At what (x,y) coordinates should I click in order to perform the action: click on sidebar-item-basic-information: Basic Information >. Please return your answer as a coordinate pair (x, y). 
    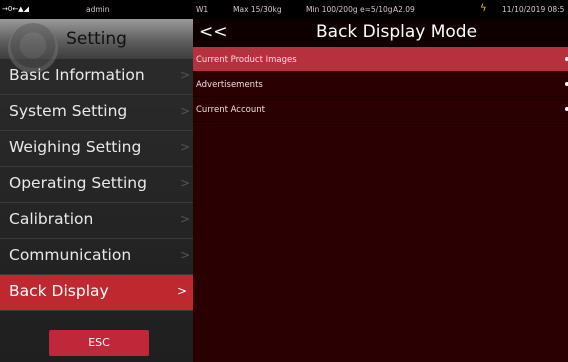
    Looking at the image, I should click on (96, 77).